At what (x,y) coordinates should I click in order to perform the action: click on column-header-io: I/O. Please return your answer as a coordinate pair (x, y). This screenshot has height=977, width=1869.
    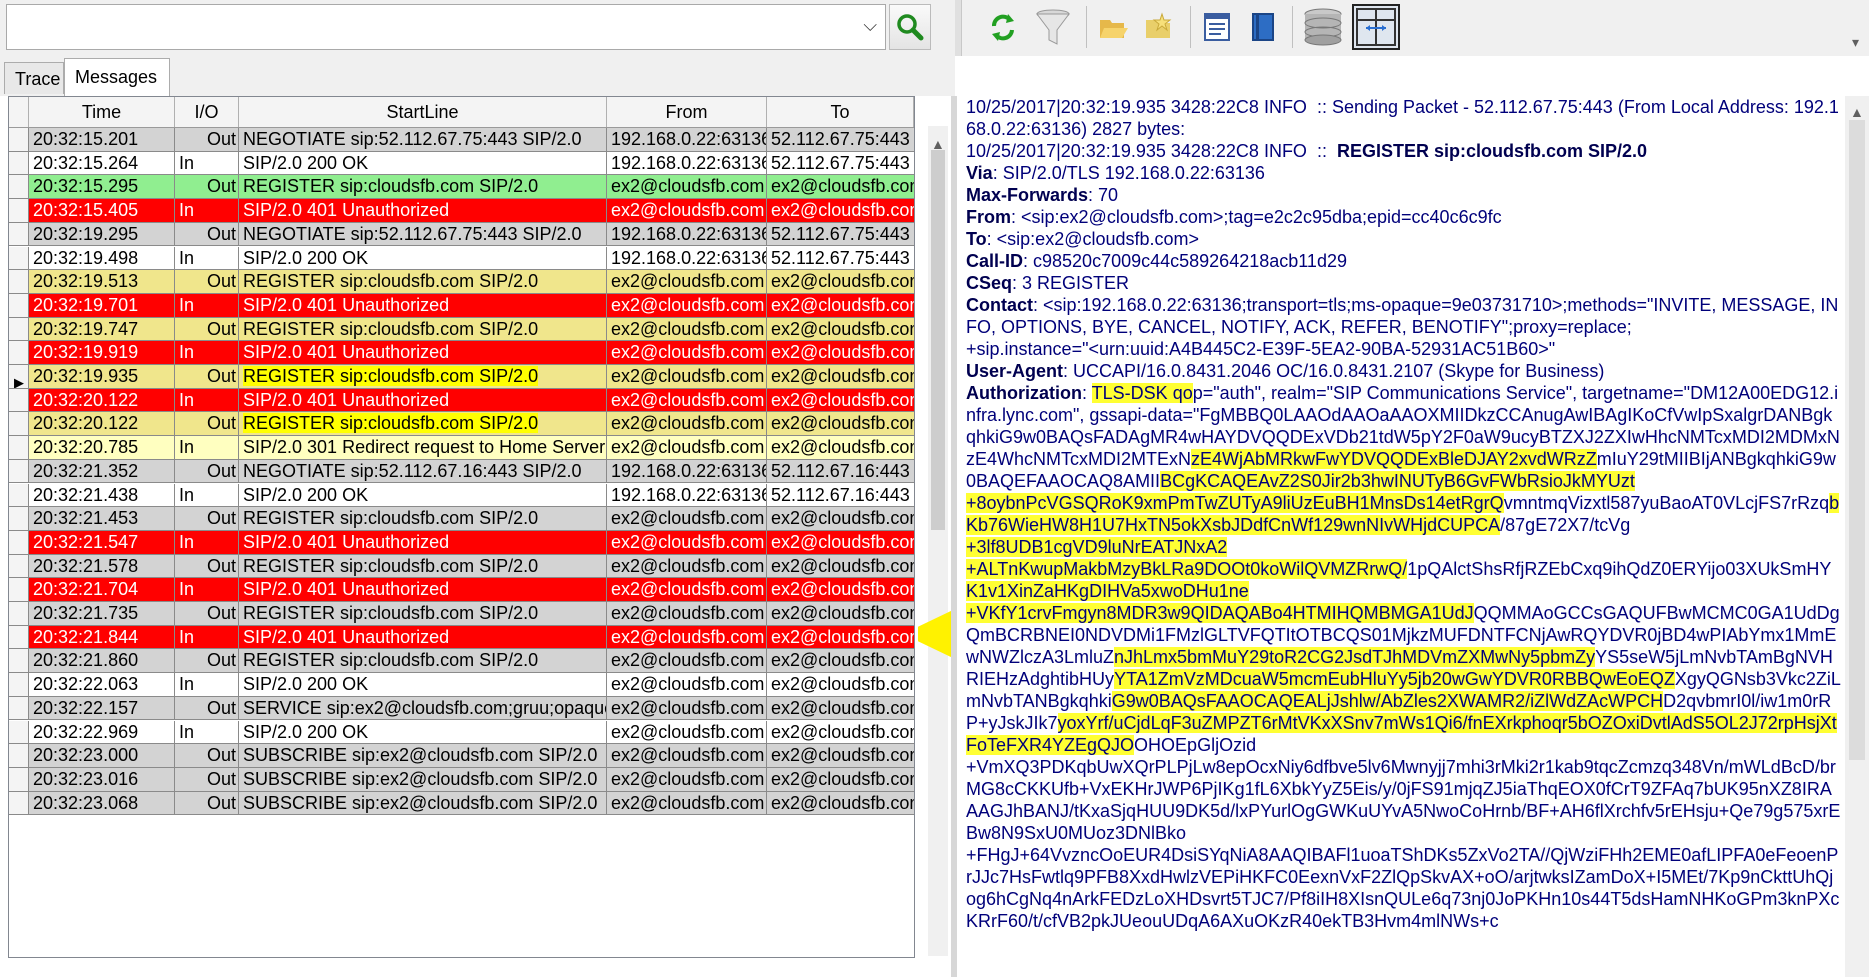
    Looking at the image, I should click on (207, 112).